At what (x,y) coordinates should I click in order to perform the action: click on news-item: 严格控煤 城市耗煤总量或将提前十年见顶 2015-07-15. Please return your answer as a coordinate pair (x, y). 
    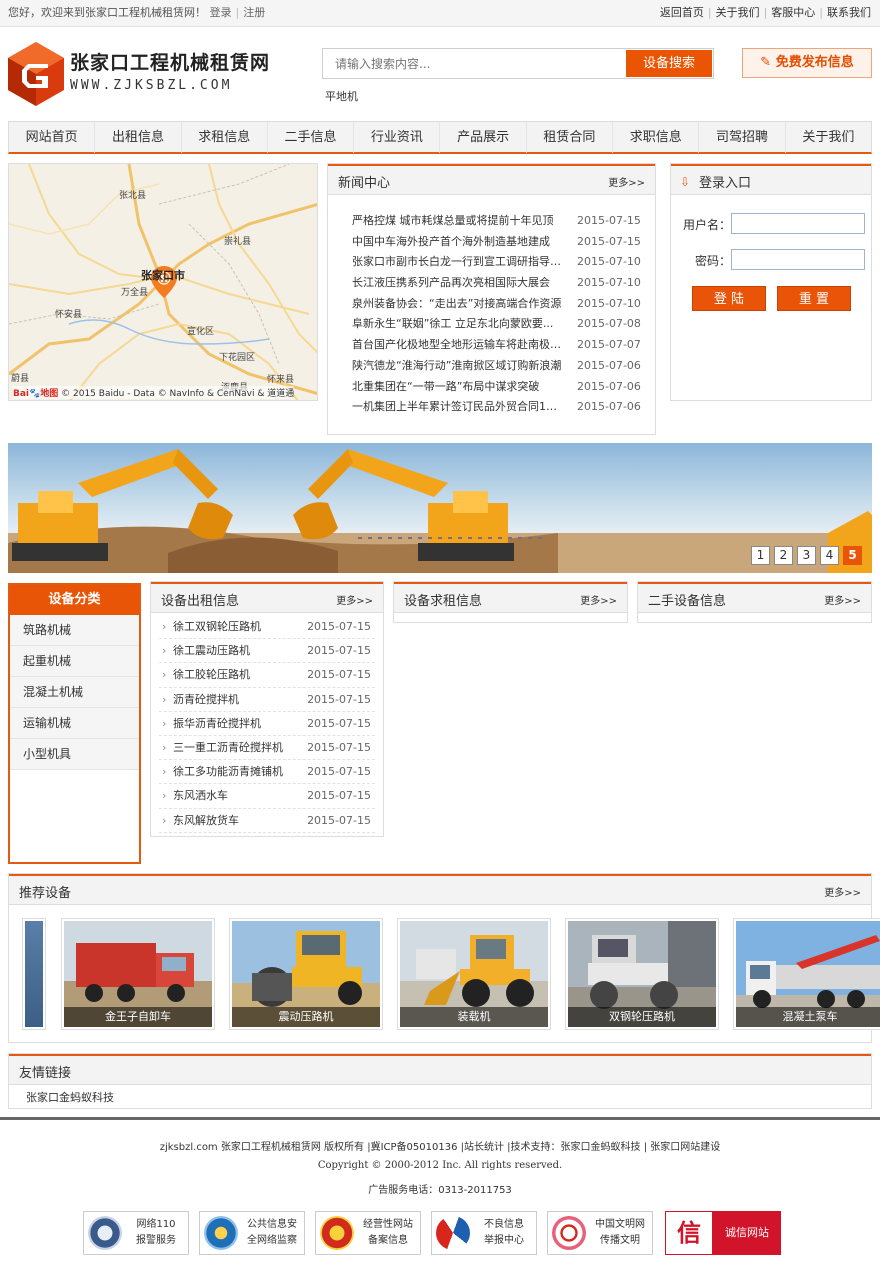
    Looking at the image, I should click on (503, 221).